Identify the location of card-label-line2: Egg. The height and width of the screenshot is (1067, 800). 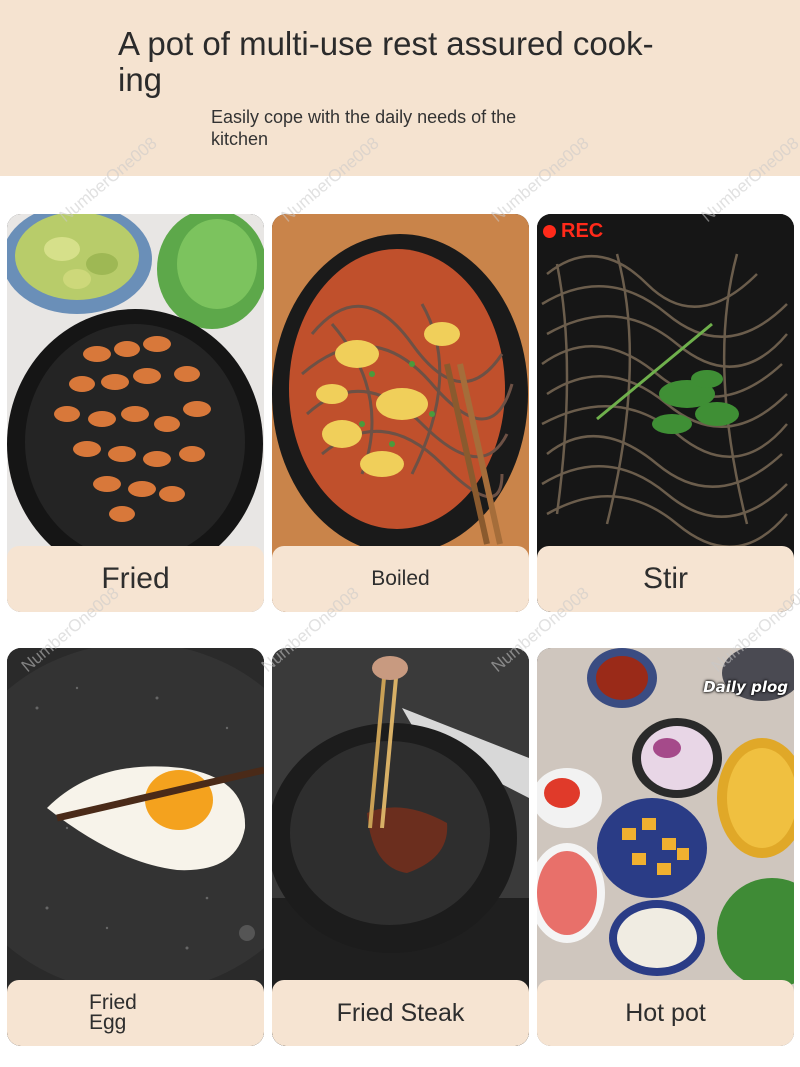
(108, 1022).